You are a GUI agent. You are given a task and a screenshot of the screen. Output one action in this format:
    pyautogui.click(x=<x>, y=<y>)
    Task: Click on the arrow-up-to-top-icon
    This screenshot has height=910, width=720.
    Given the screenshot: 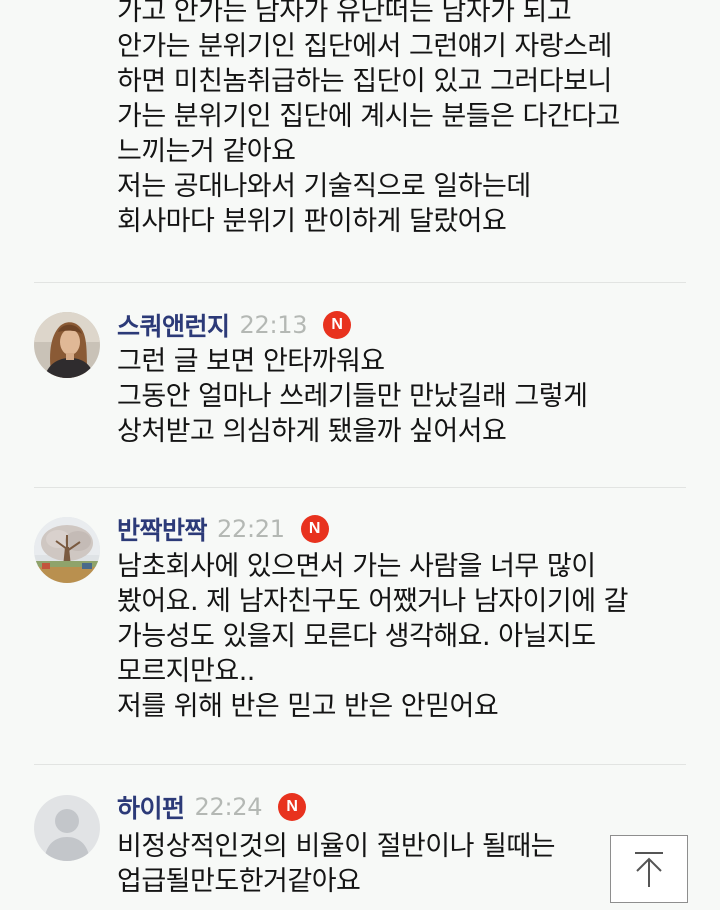 What is the action you would take?
    pyautogui.click(x=649, y=869)
    